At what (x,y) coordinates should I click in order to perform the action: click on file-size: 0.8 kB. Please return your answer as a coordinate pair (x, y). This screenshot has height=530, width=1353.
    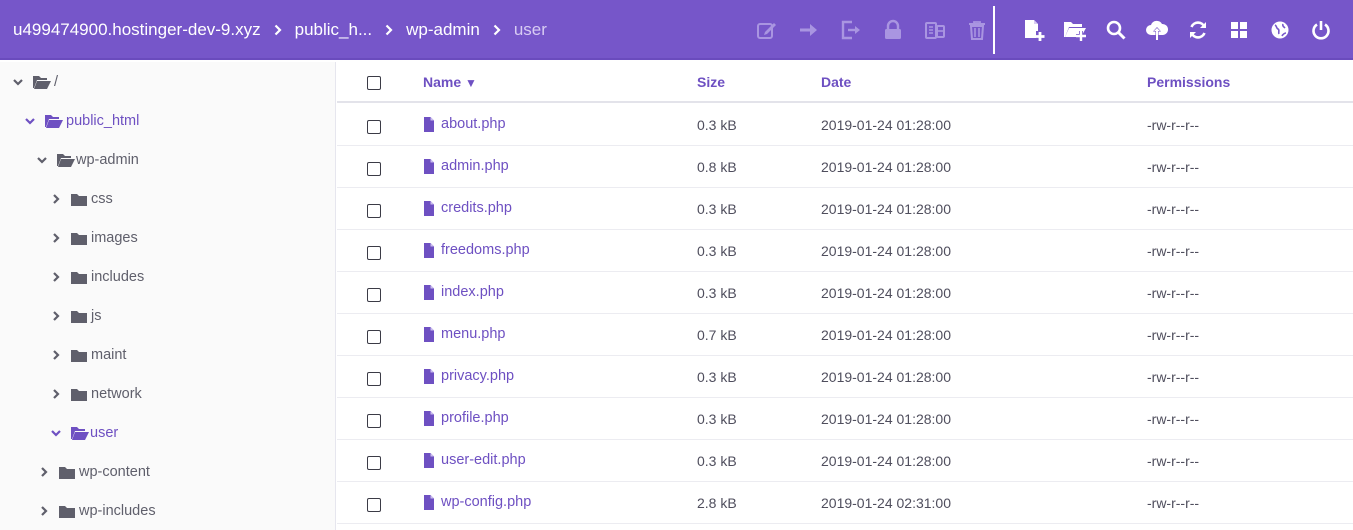
    Looking at the image, I should click on (717, 167).